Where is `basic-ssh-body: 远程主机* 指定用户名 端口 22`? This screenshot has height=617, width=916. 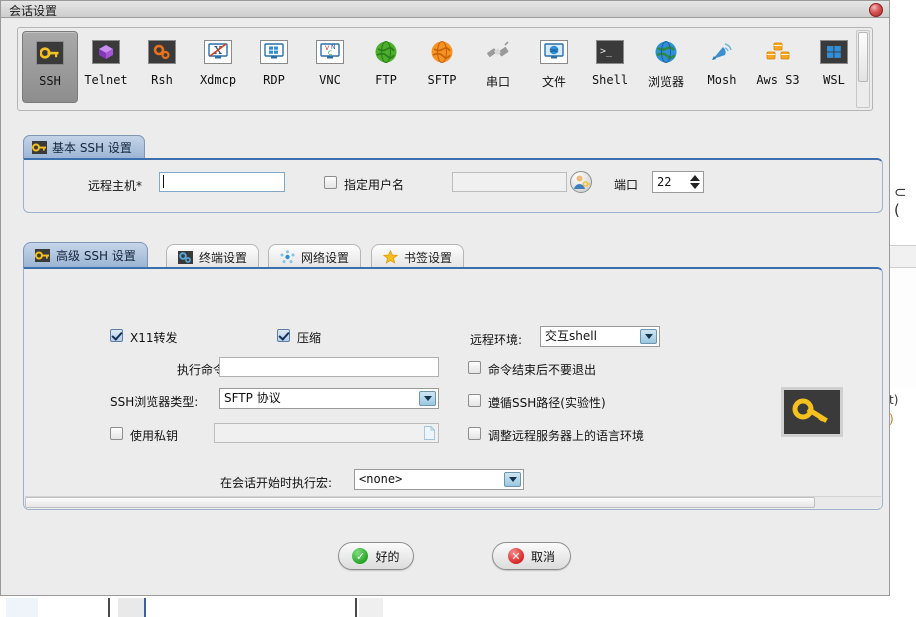 basic-ssh-body: 远程主机* 指定用户名 端口 22 is located at coordinates (453, 185).